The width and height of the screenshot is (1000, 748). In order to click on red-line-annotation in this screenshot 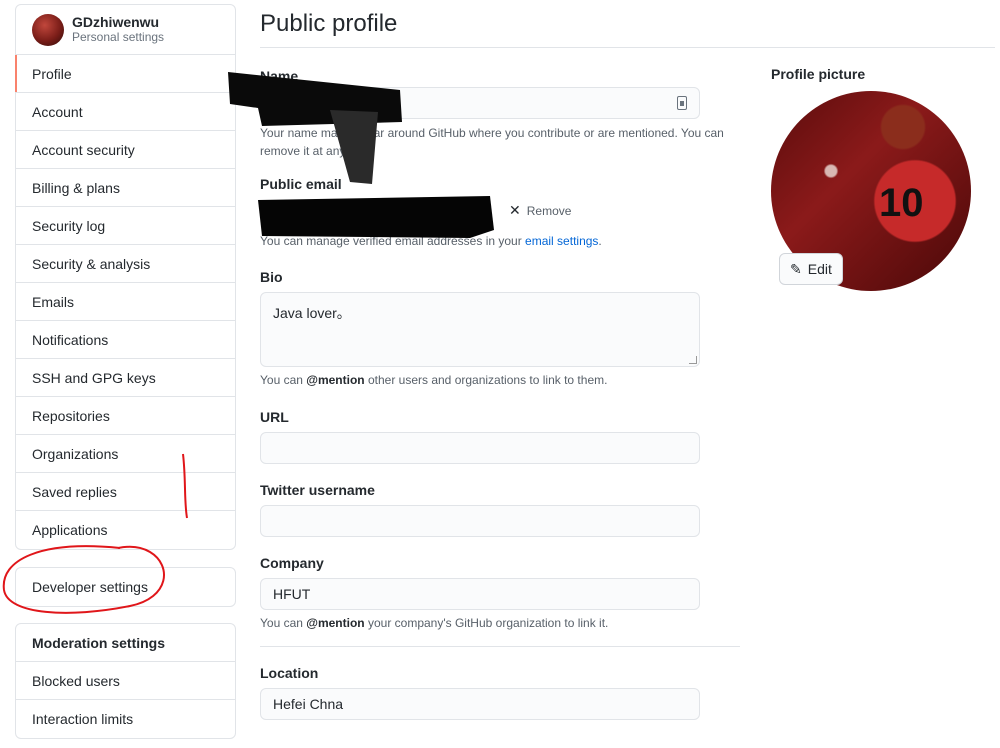, I will do `click(185, 486)`.